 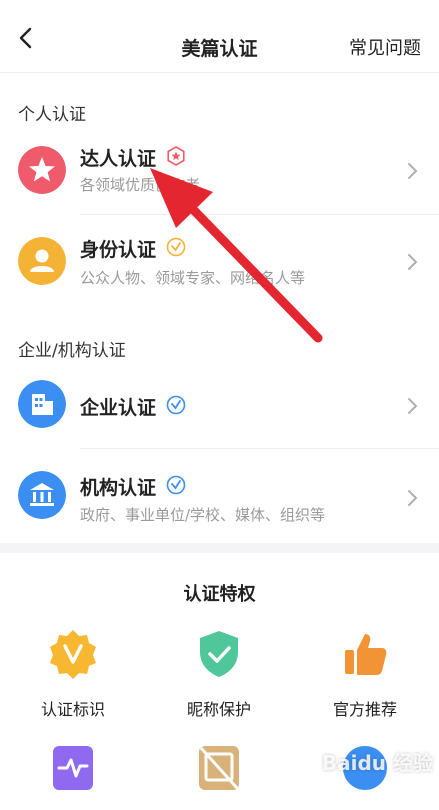 What do you see at coordinates (118, 488) in the screenshot?
I see `institution-certification-name: 机构认证` at bounding box center [118, 488].